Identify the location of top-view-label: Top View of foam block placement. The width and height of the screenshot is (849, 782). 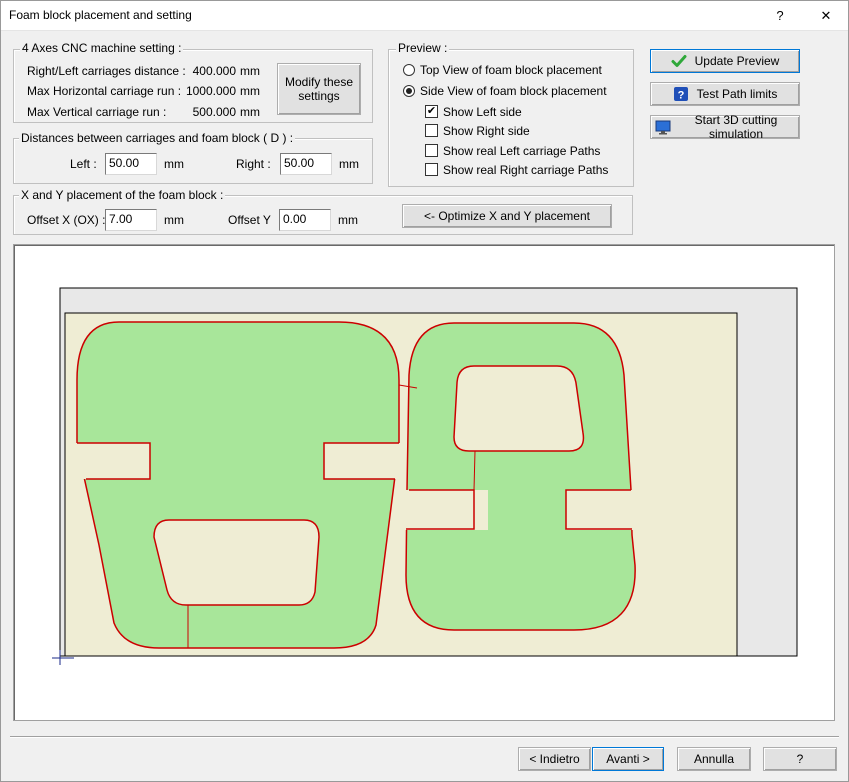
(511, 70).